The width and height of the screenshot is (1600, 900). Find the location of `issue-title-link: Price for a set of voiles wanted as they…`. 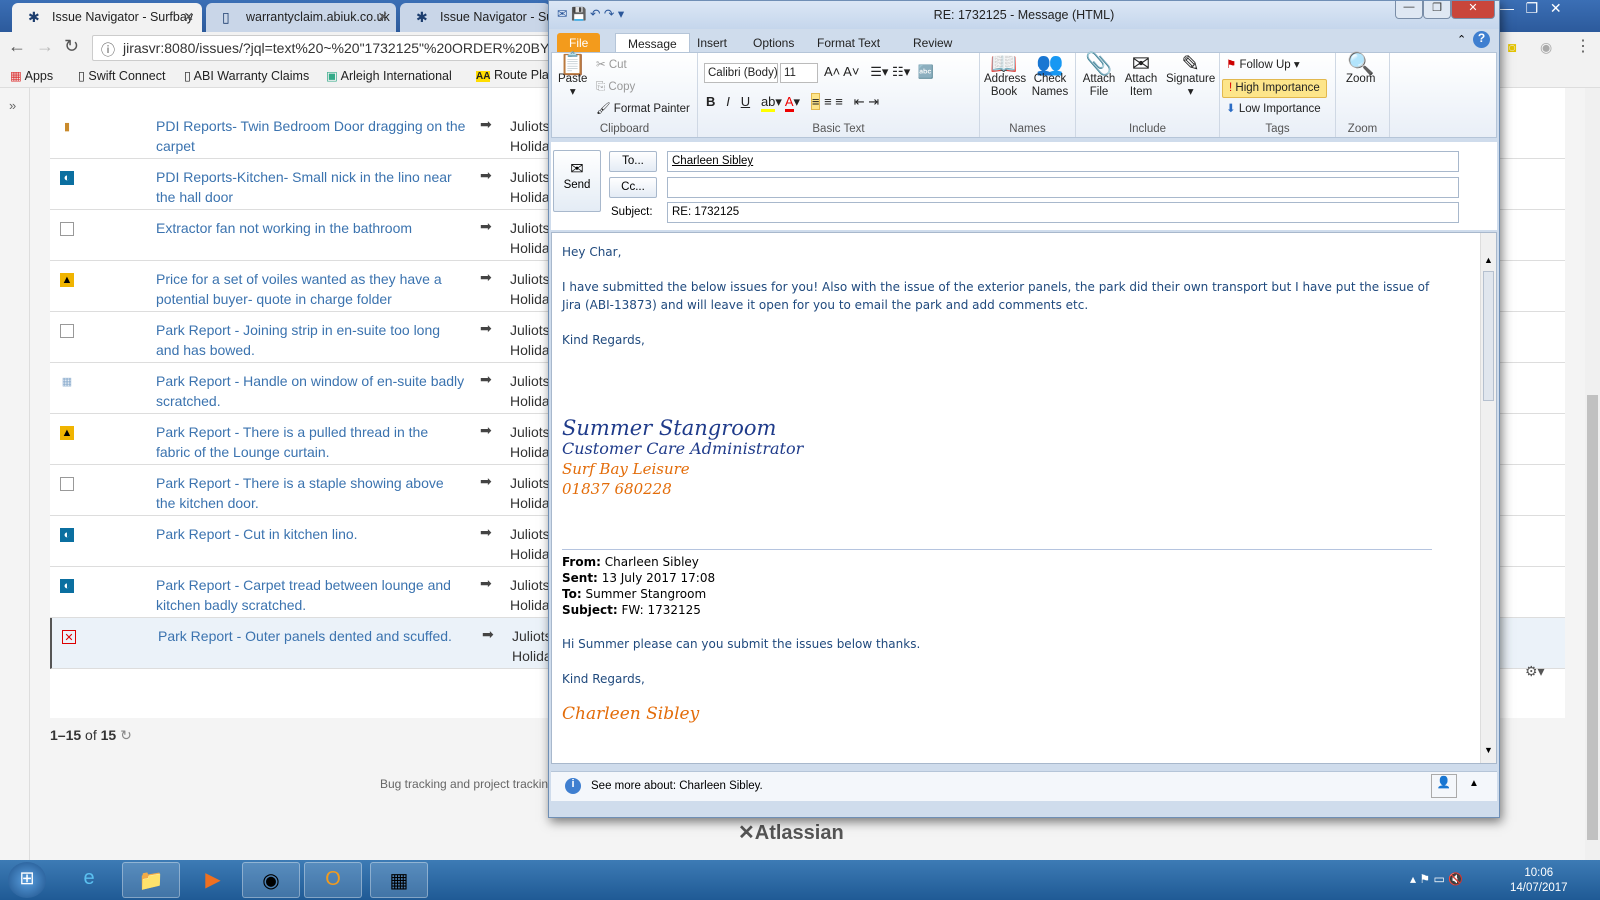

issue-title-link: Price for a set of voiles wanted as they… is located at coordinates (311, 289).